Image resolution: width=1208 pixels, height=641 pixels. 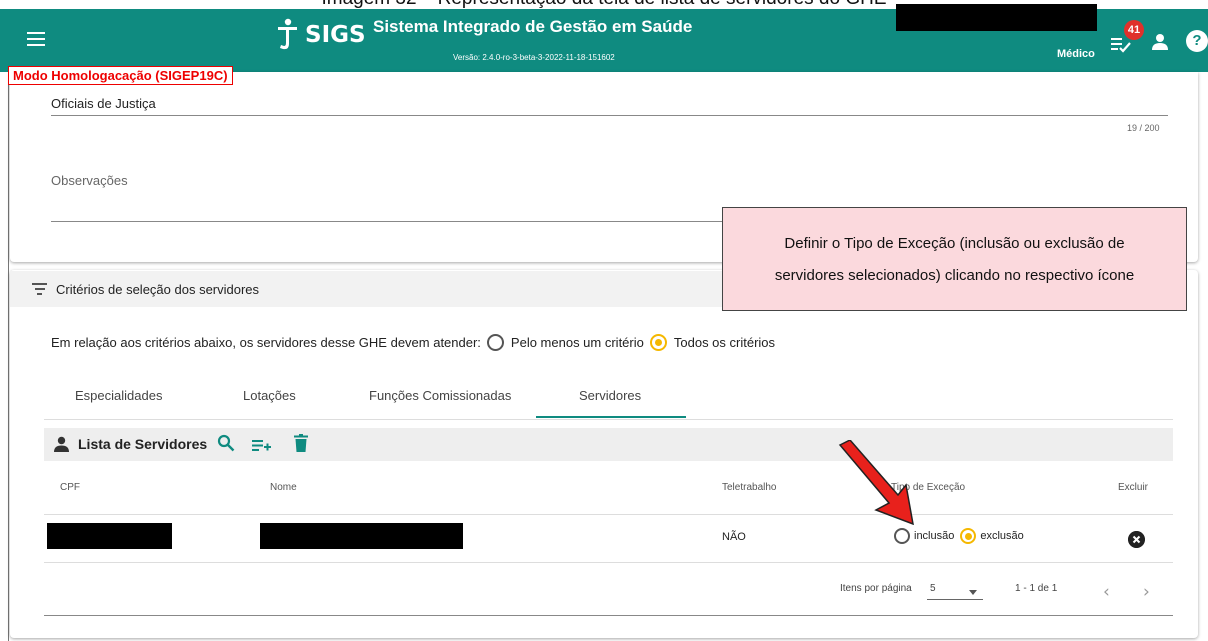 What do you see at coordinates (1106, 592) in the screenshot?
I see `prev-page-button: ‹` at bounding box center [1106, 592].